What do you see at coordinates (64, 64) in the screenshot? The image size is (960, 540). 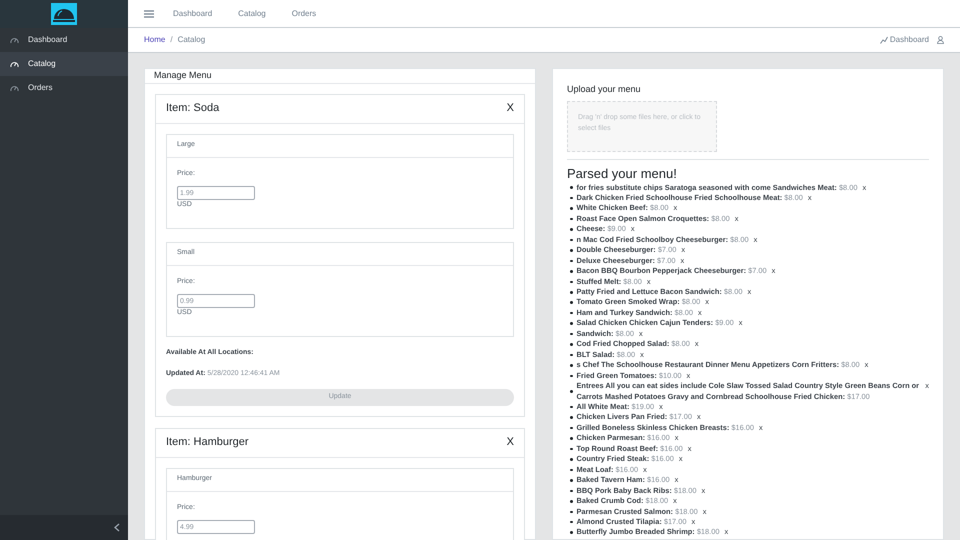 I see `sidebar-item: Catalog` at bounding box center [64, 64].